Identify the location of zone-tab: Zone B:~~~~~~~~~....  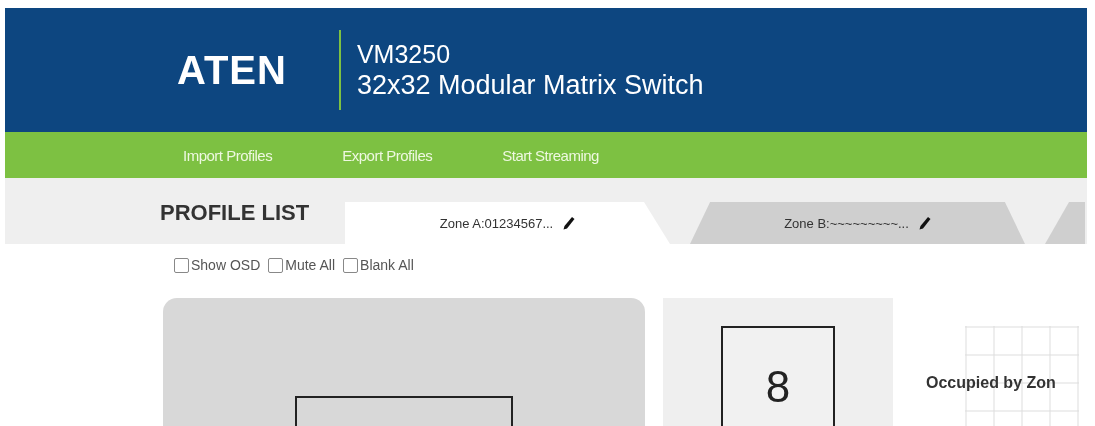
(857, 223).